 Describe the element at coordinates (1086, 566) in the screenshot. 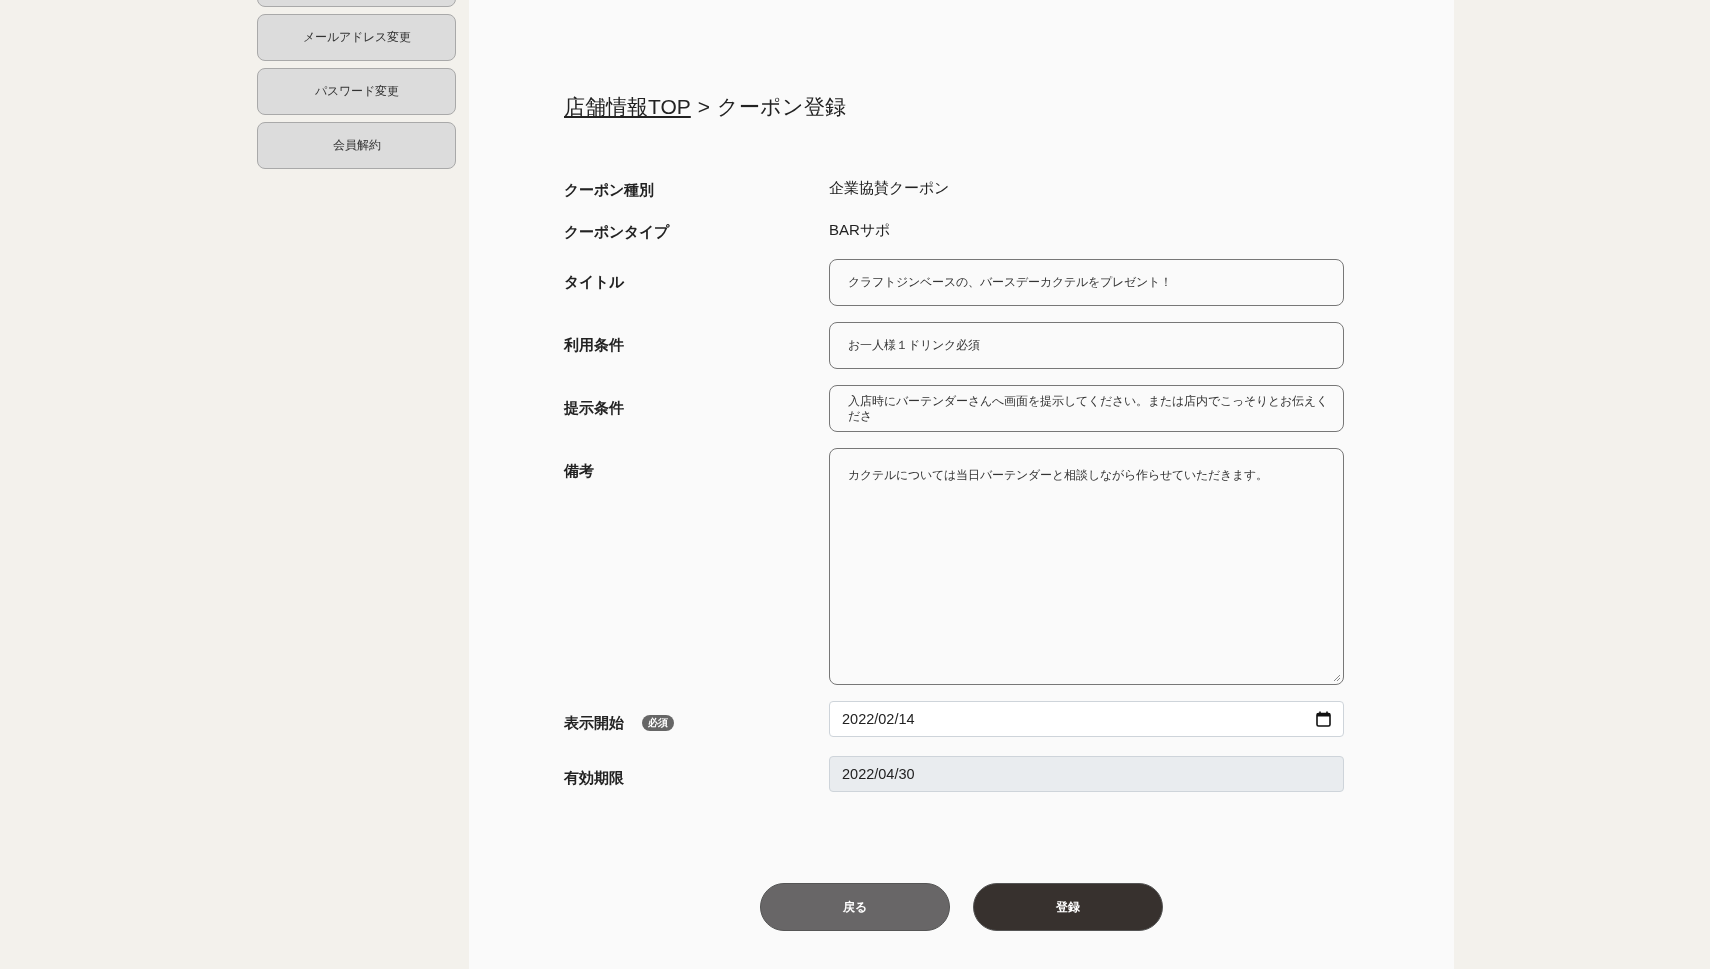

I see `text-area: カクテルについては当日バーテンダーと相談しながら作らせていただきます。` at that location.